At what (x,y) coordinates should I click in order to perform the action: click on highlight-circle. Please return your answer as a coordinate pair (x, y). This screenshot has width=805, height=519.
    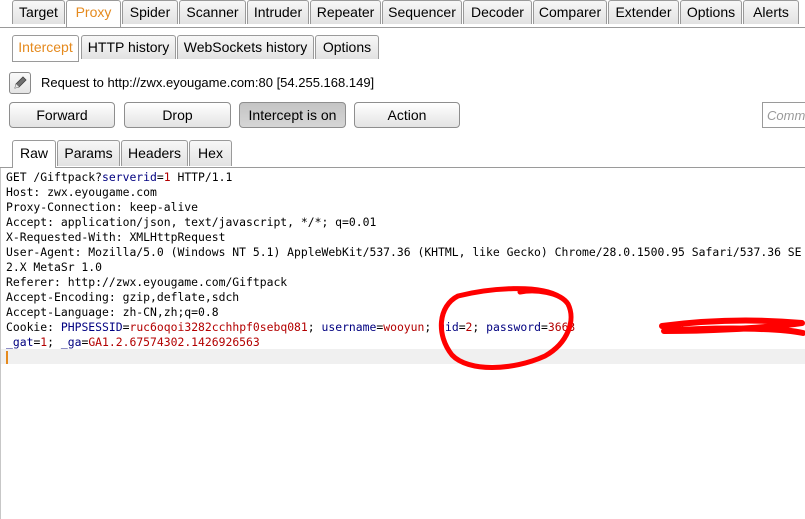
    Looking at the image, I should click on (506, 328).